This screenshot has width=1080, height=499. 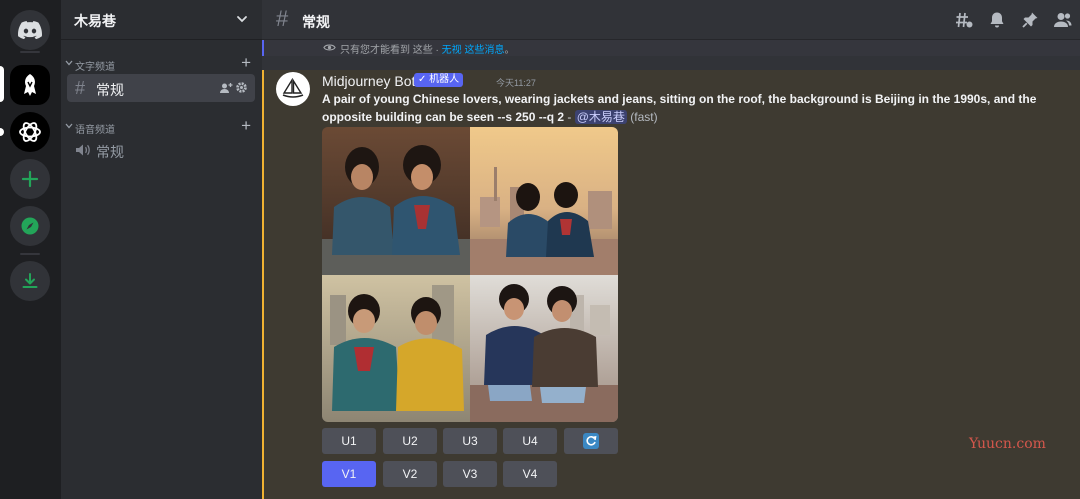 I want to click on refresh-icon, so click(x=591, y=441).